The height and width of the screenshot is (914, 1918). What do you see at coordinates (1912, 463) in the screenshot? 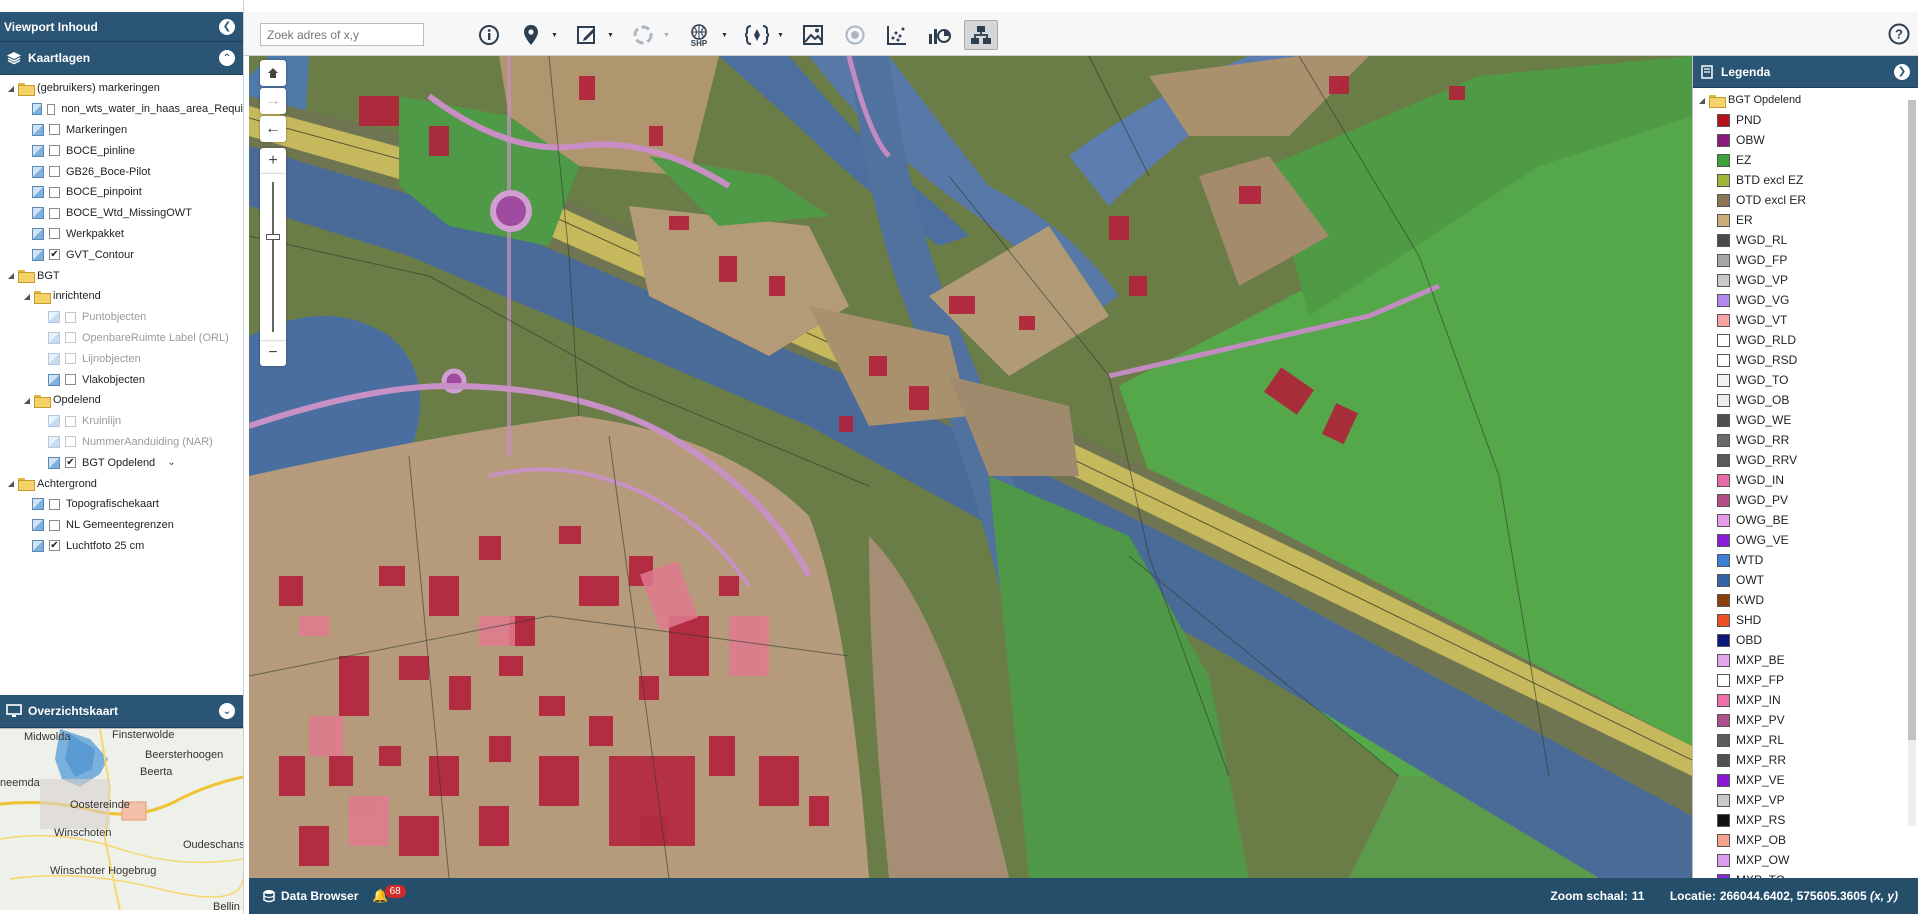
I see `legend-scrollbar` at bounding box center [1912, 463].